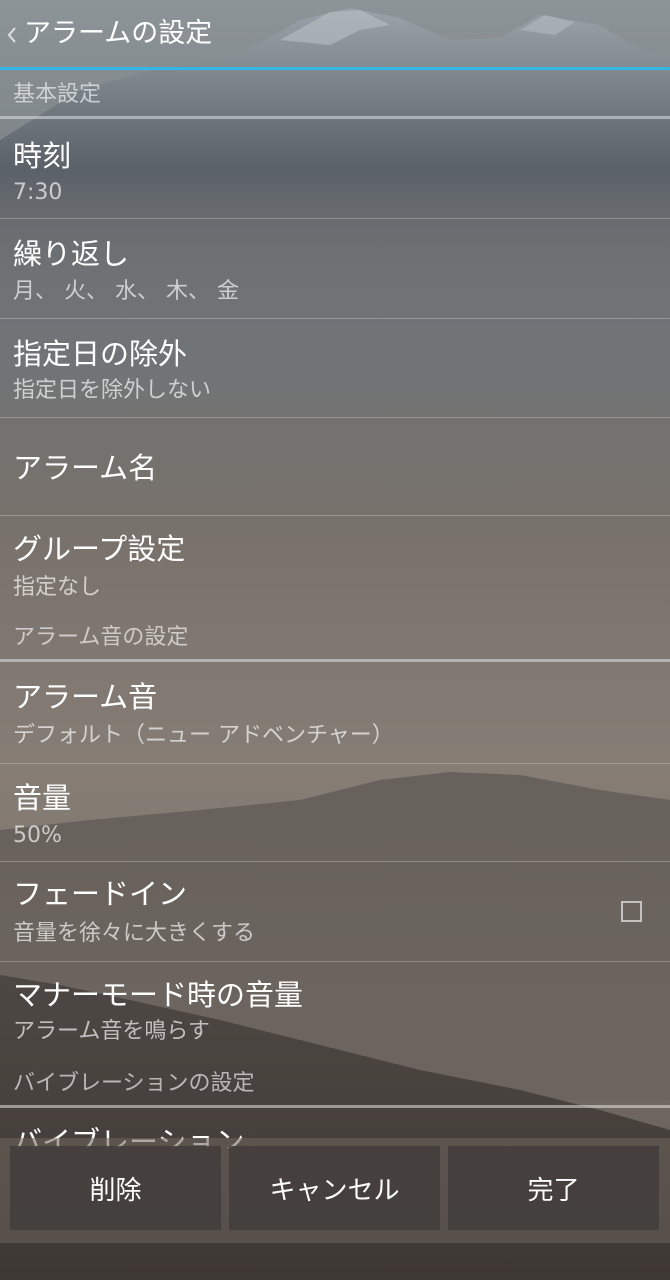 The image size is (670, 1280). What do you see at coordinates (134, 1083) in the screenshot?
I see `section-label: バイブレーションの設定` at bounding box center [134, 1083].